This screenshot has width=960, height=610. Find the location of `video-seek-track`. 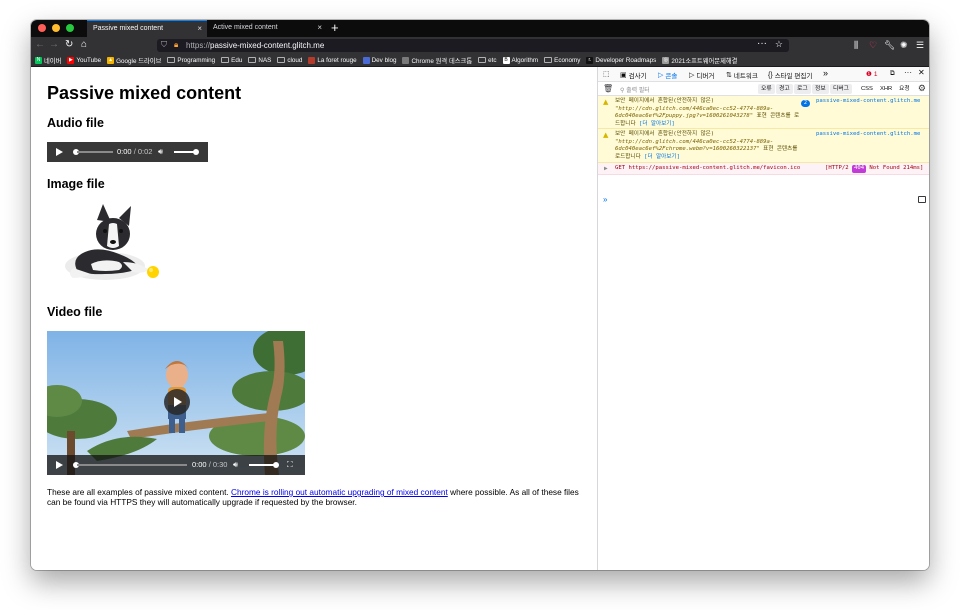

video-seek-track is located at coordinates (132, 465).